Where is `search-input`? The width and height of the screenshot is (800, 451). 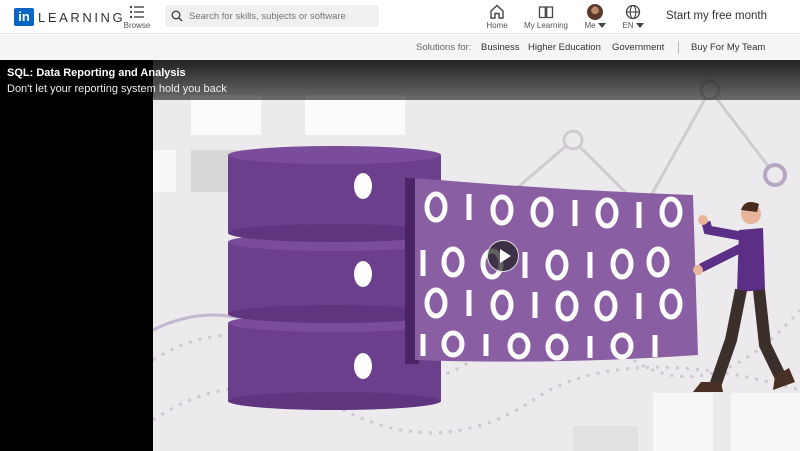
search-input is located at coordinates (281, 16).